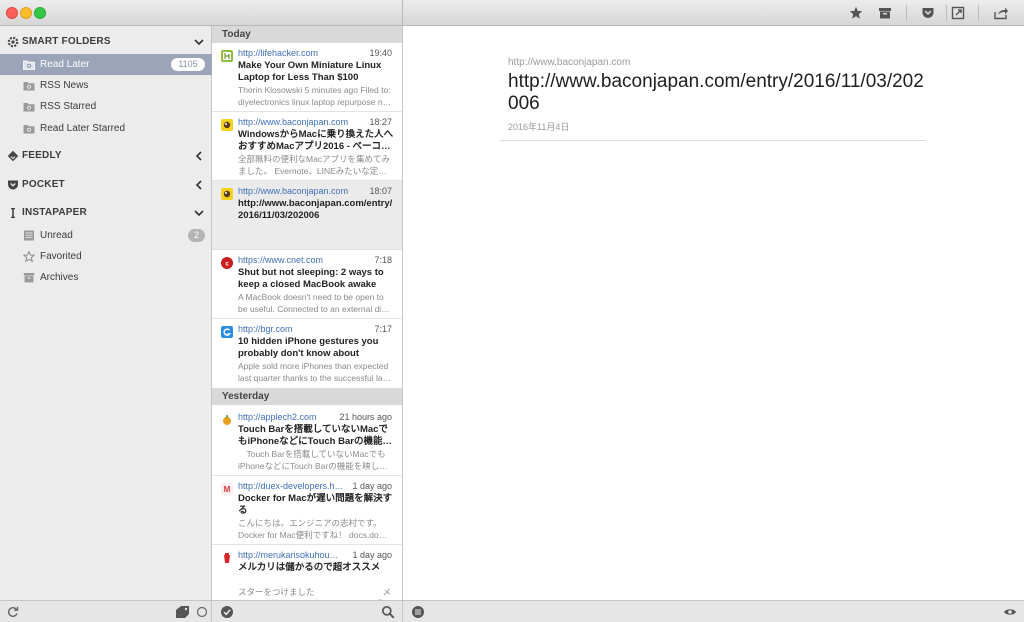  What do you see at coordinates (106, 64) in the screenshot?
I see `sidebar-item-read-later: Read Later 1105` at bounding box center [106, 64].